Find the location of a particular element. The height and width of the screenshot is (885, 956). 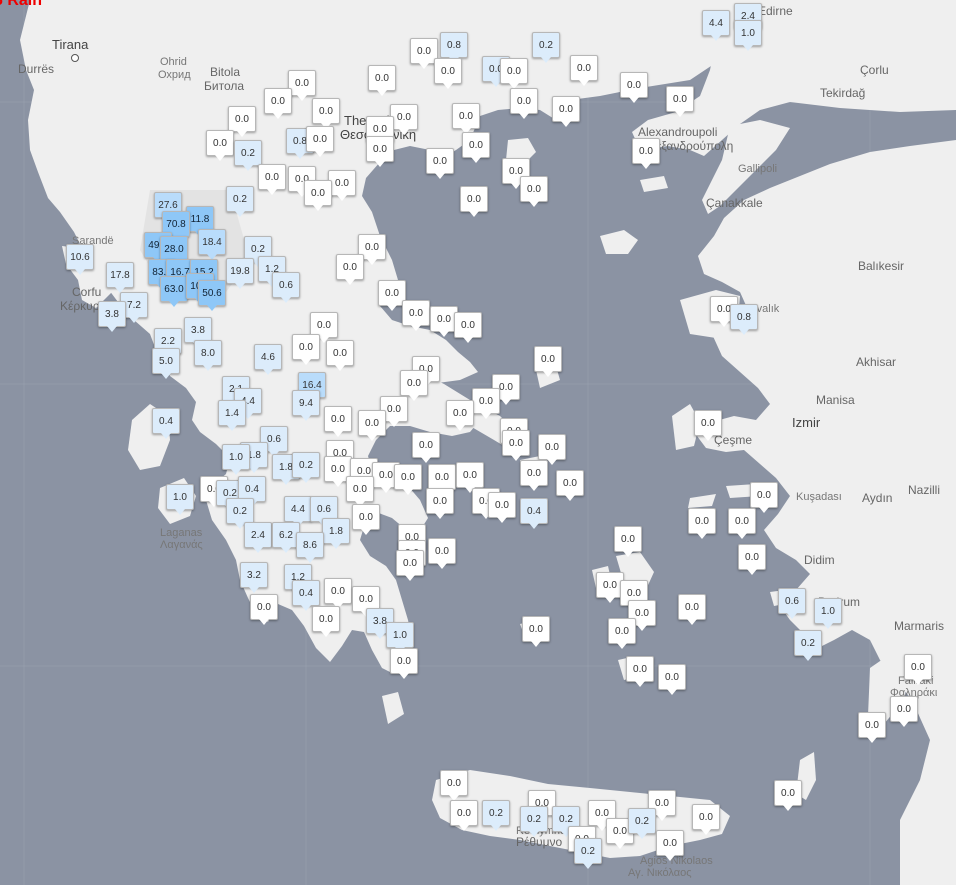

rain-marker: 17.8 is located at coordinates (120, 277).